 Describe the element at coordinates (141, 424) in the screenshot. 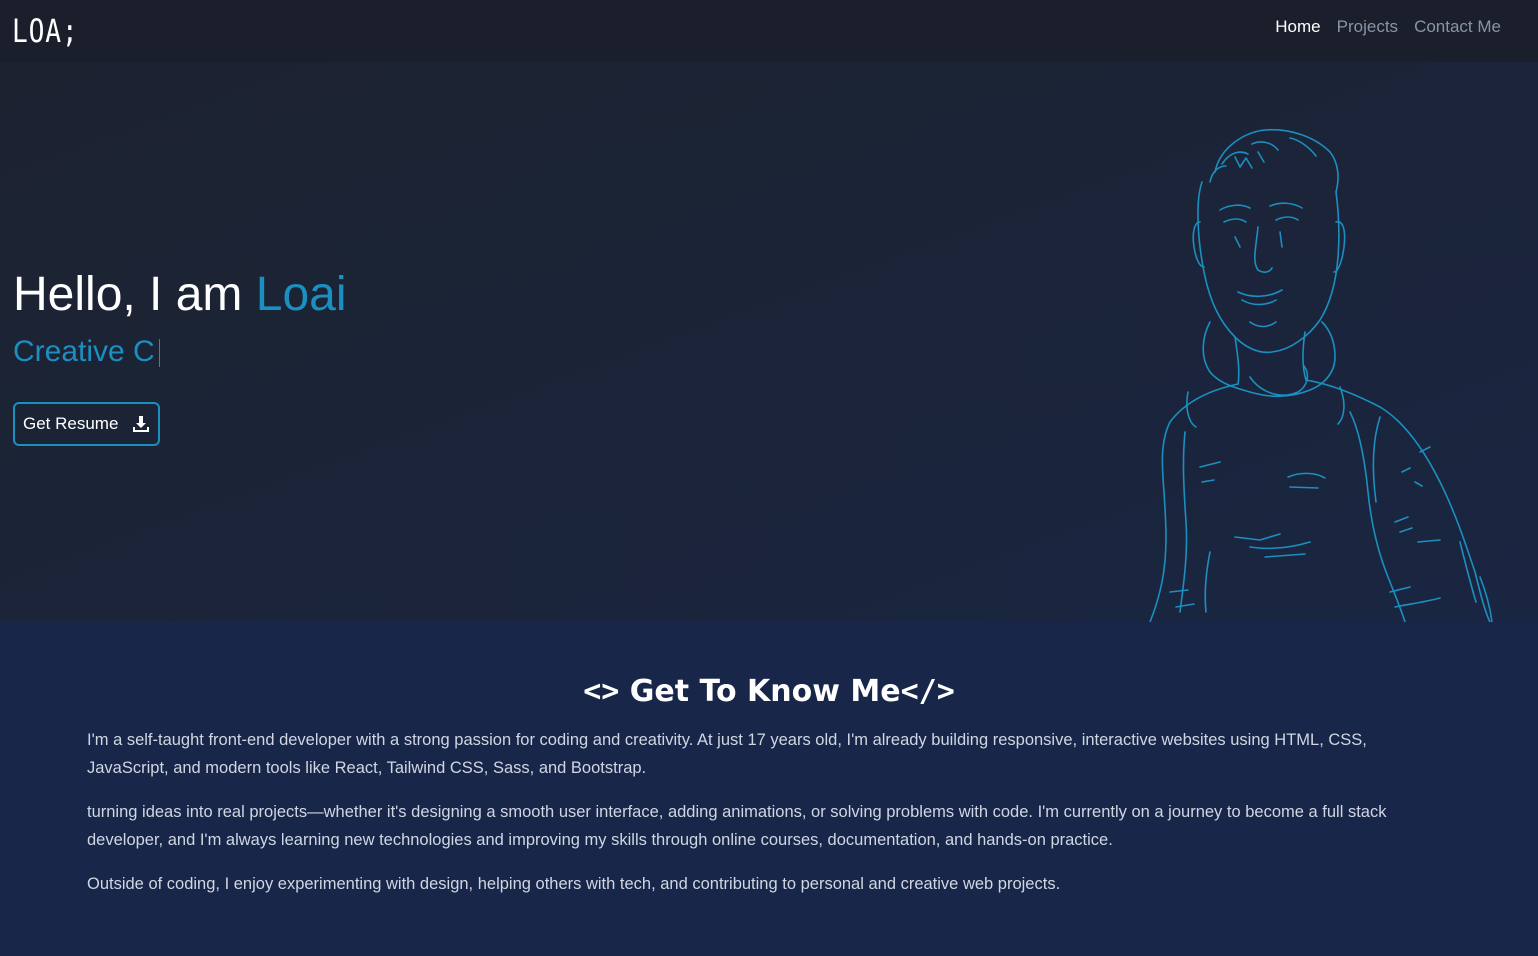

I see `download-icon` at that location.